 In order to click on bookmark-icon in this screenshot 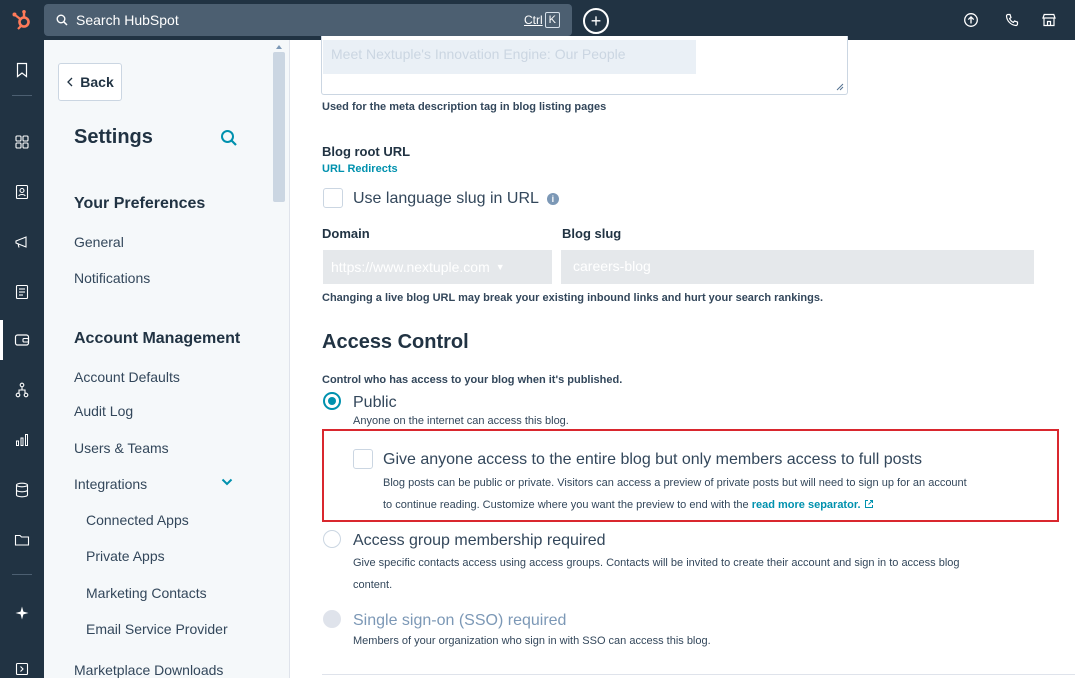, I will do `click(22, 70)`.